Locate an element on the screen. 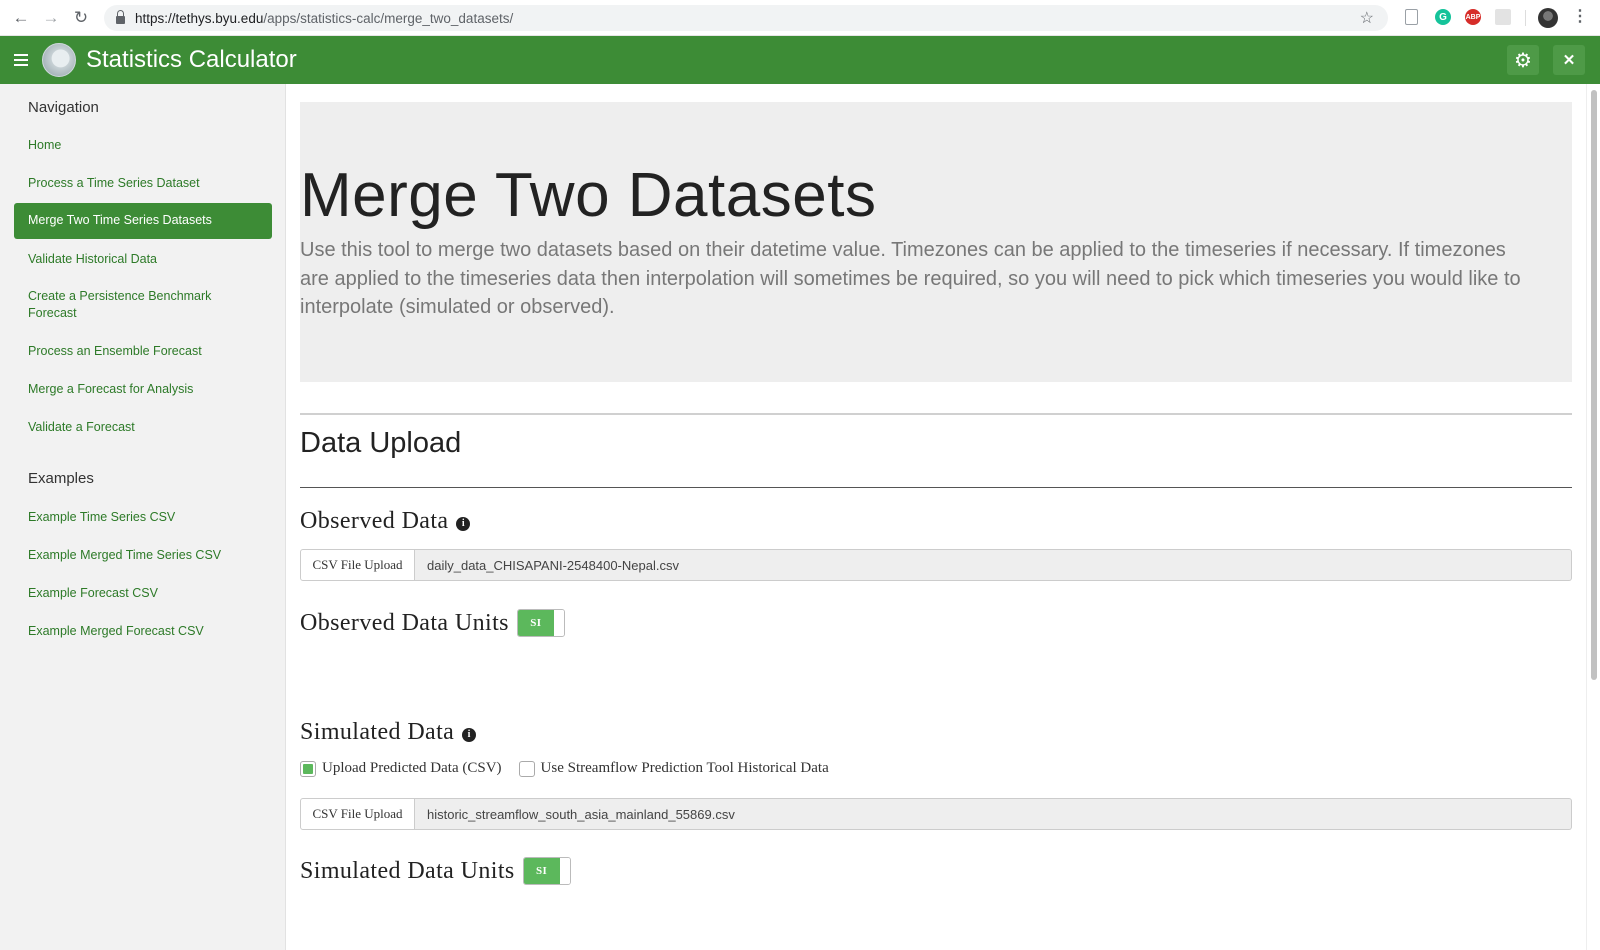 The image size is (1600, 950). profile-avatar is located at coordinates (1548, 18).